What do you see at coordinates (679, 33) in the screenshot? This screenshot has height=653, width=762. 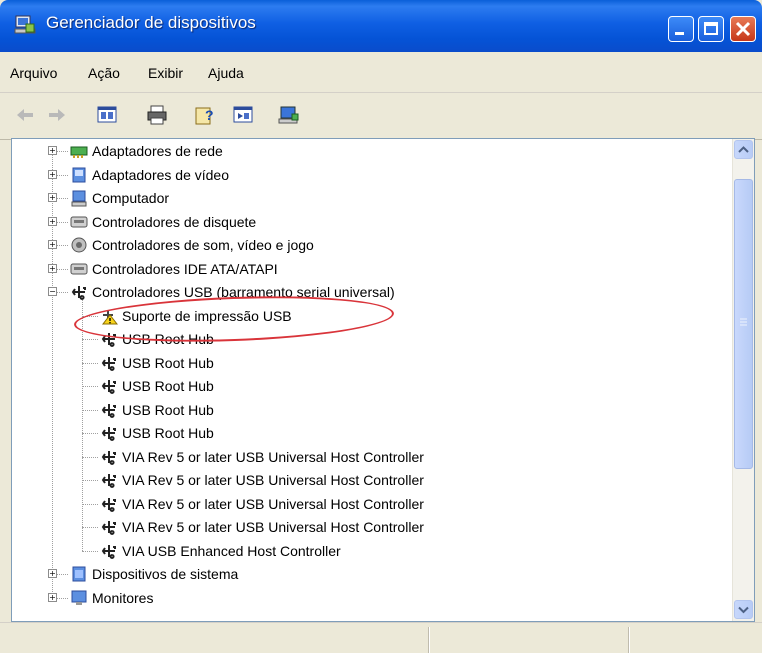 I see `minimize-icon` at bounding box center [679, 33].